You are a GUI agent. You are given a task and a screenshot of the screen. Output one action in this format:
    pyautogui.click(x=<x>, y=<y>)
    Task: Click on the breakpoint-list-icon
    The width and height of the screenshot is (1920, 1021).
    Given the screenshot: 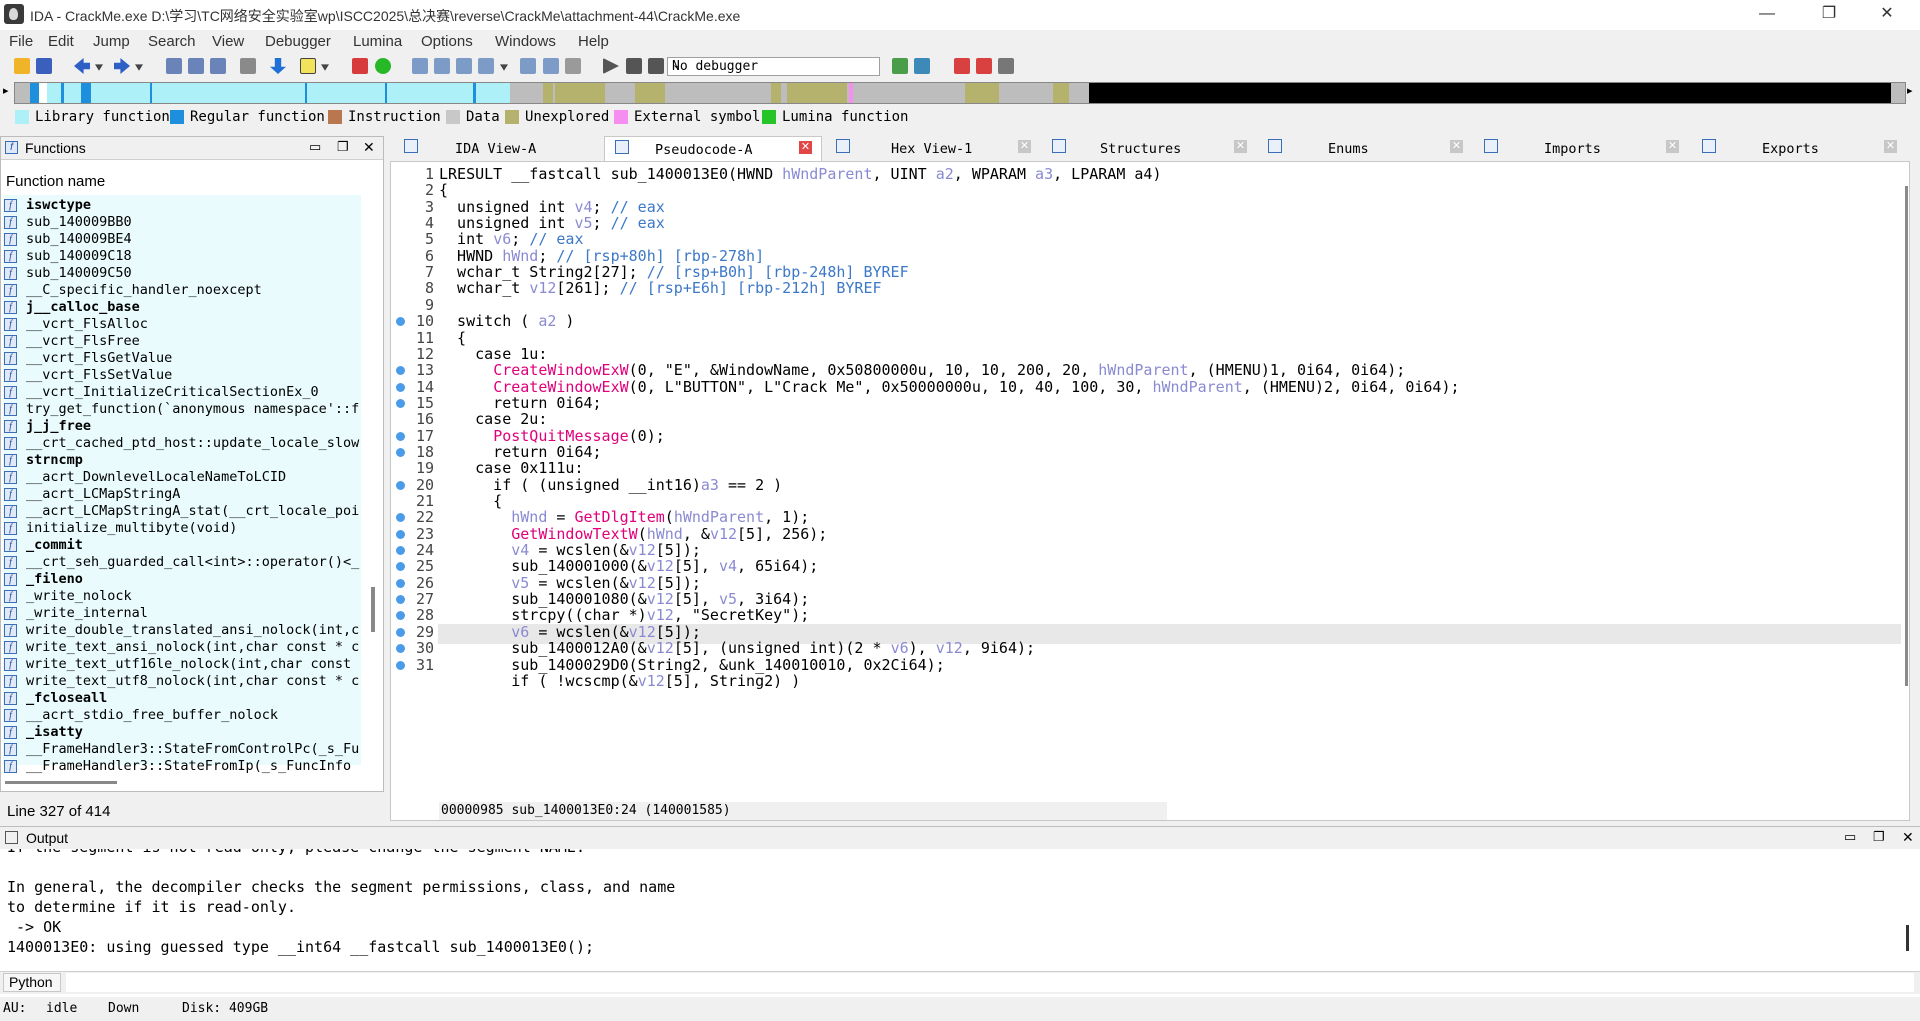 What is the action you would take?
    pyautogui.click(x=962, y=66)
    